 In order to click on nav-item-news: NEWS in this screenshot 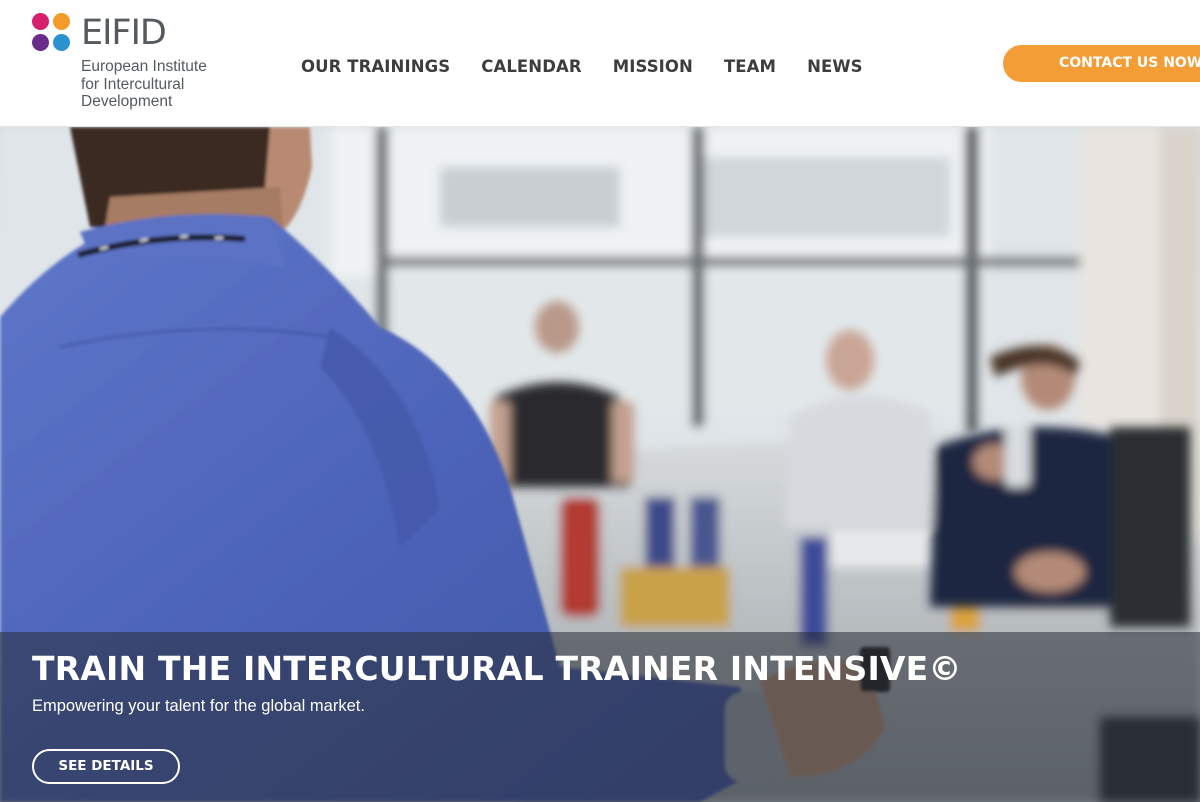, I will do `click(835, 67)`.